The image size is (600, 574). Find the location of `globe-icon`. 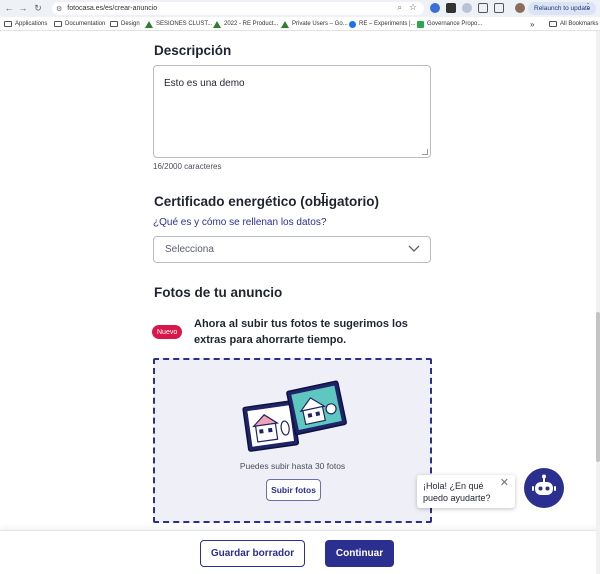

globe-icon is located at coordinates (352, 24).